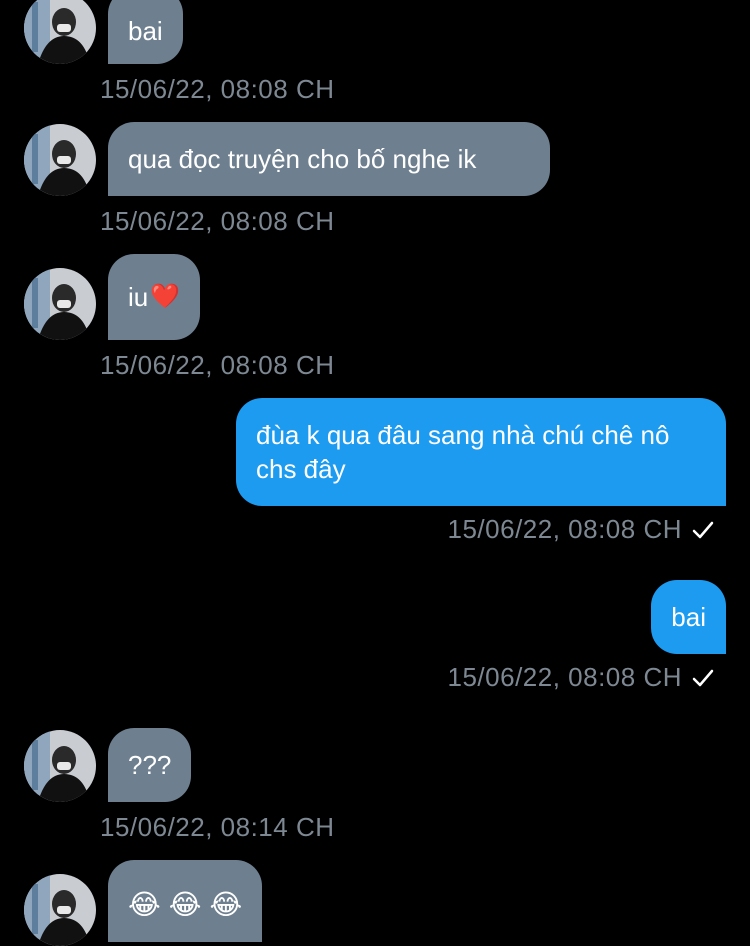  I want to click on message-text: iu, so click(138, 297).